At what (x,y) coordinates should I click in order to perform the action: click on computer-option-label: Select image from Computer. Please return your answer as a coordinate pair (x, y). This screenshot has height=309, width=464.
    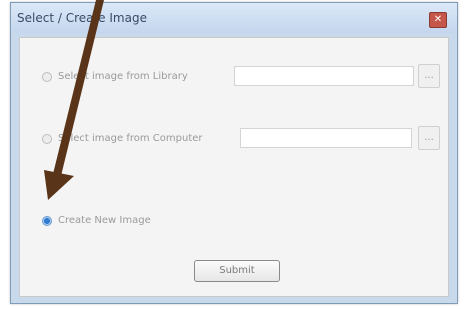
    Looking at the image, I should click on (130, 138).